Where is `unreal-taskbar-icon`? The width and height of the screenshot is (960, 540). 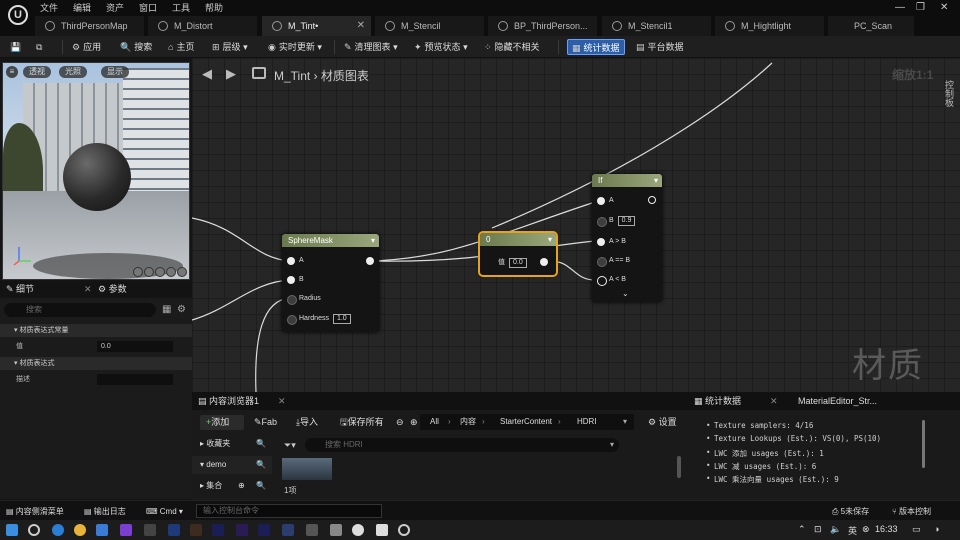
unreal-taskbar-icon is located at coordinates (358, 530).